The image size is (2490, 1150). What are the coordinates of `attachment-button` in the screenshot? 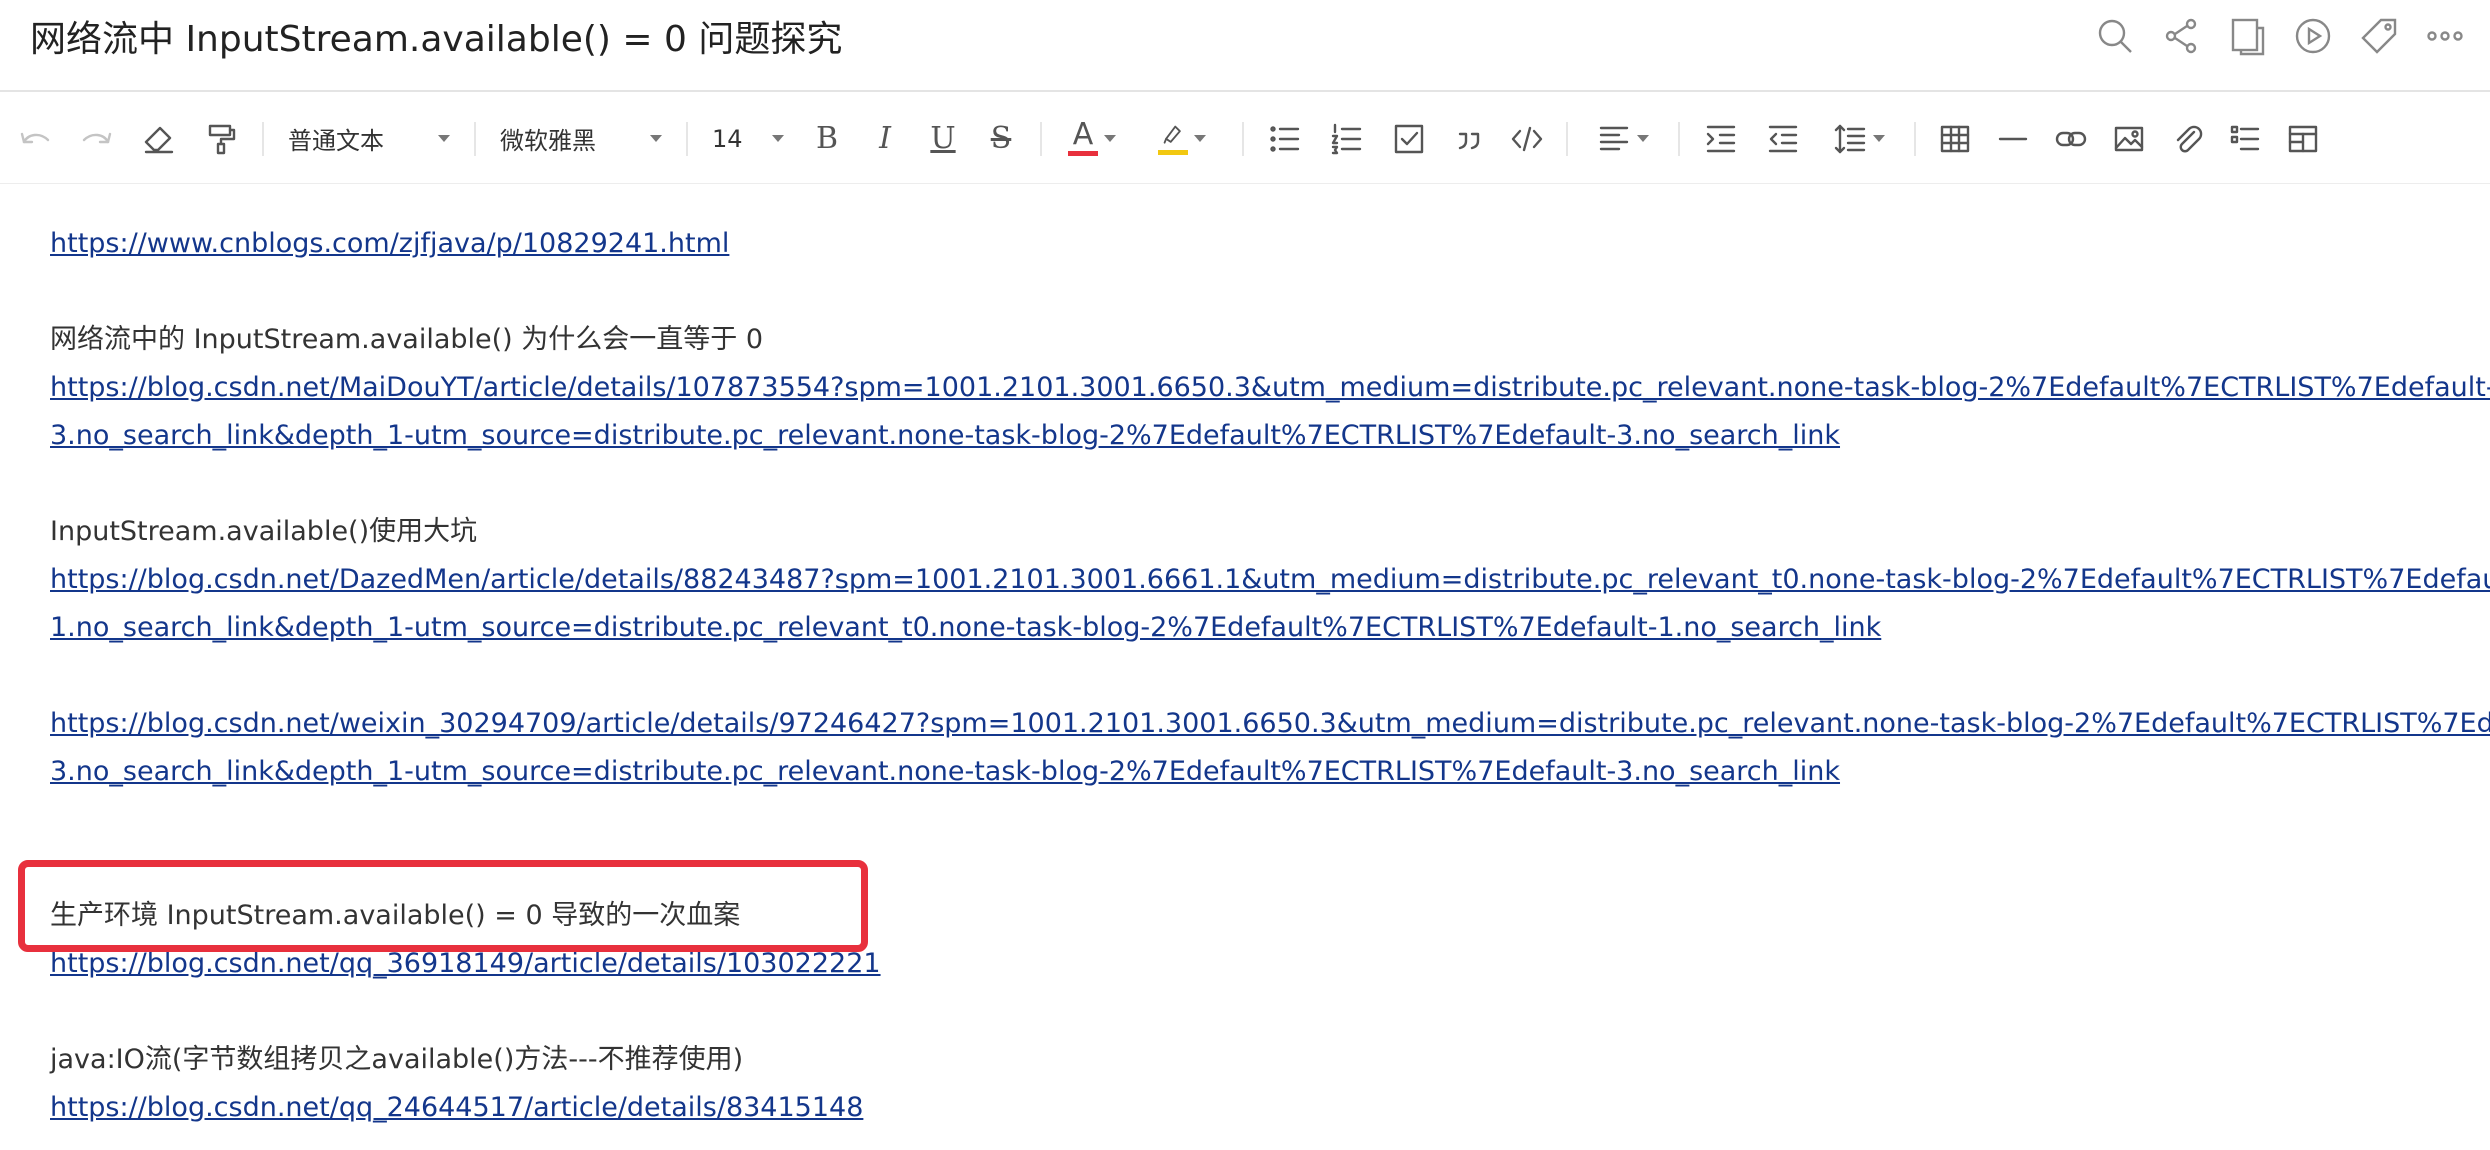 It's located at (2187, 139).